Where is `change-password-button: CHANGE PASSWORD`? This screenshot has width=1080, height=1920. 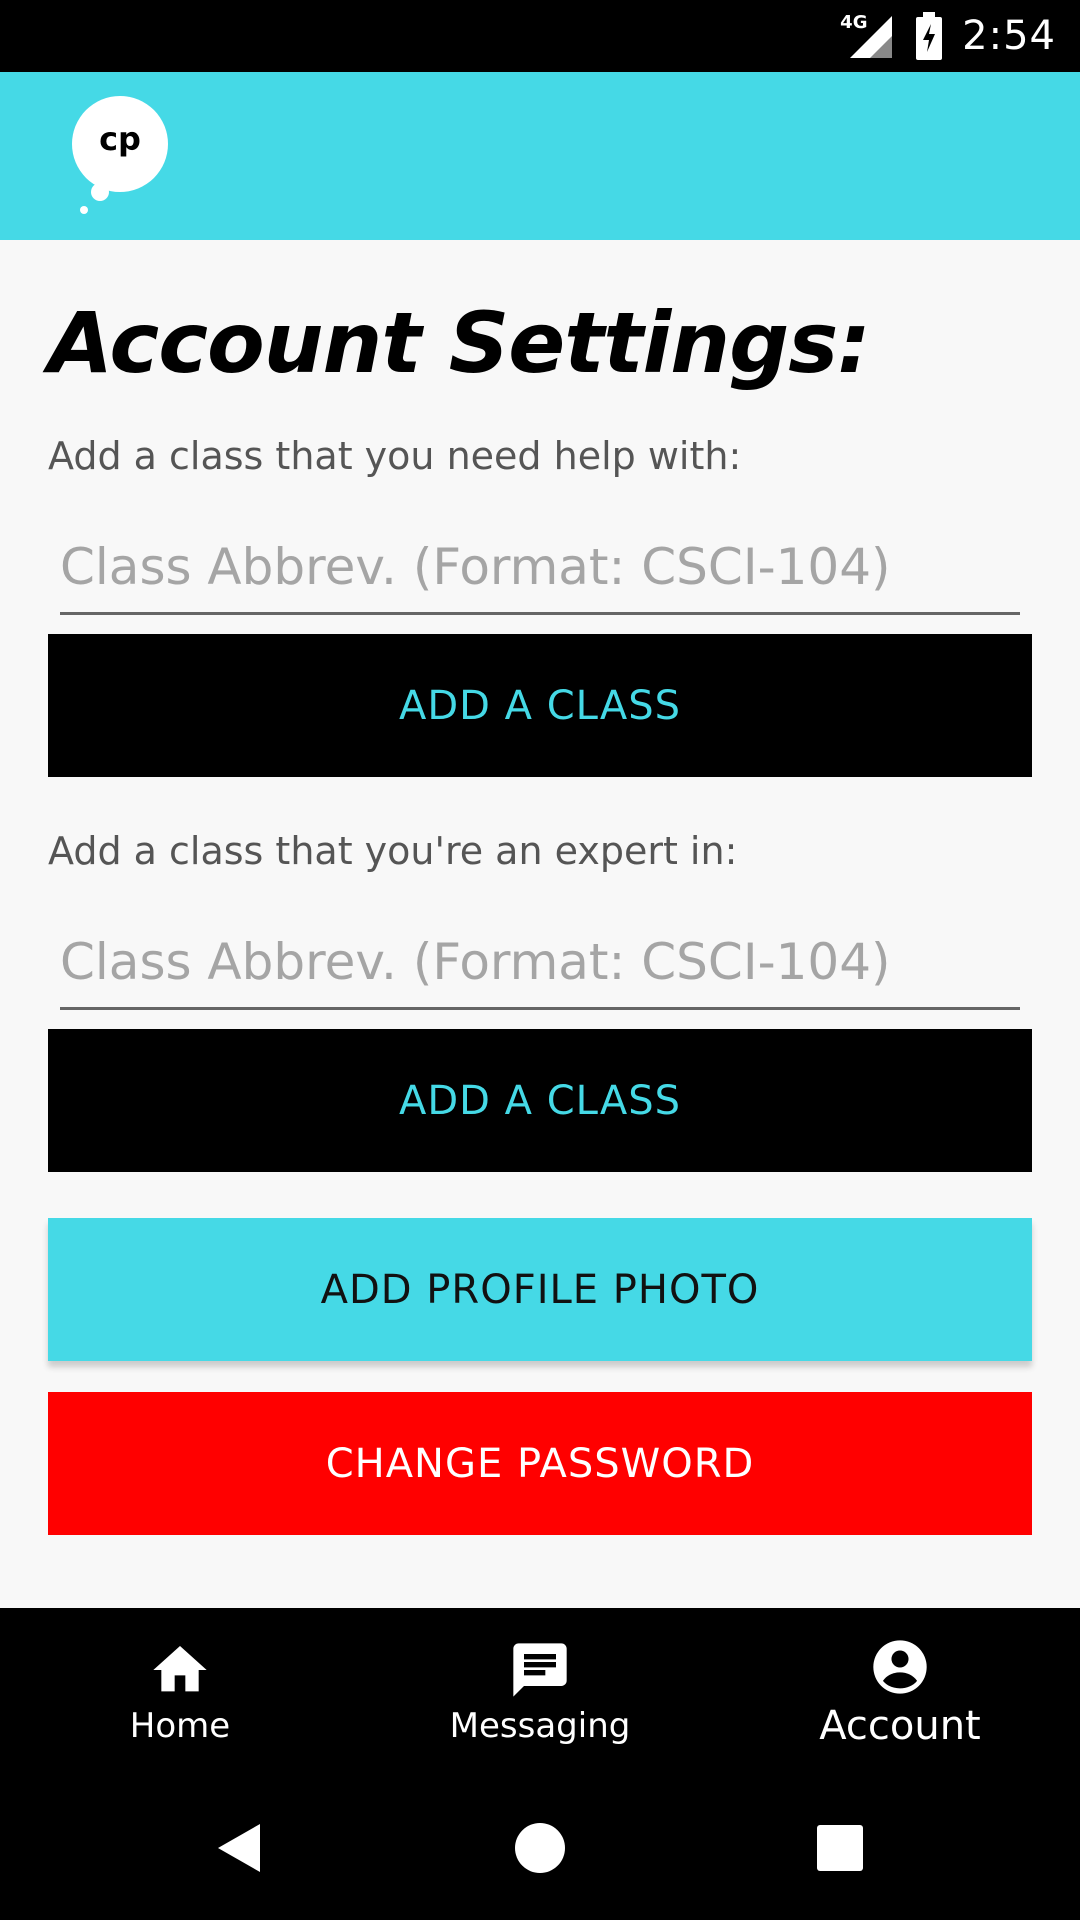 change-password-button: CHANGE PASSWORD is located at coordinates (540, 1463).